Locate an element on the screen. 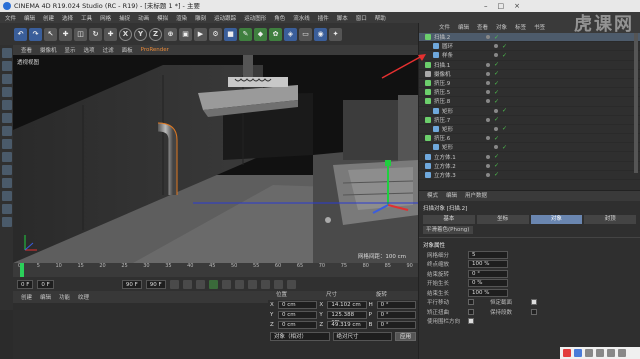  record-icon is located at coordinates (265, 284).